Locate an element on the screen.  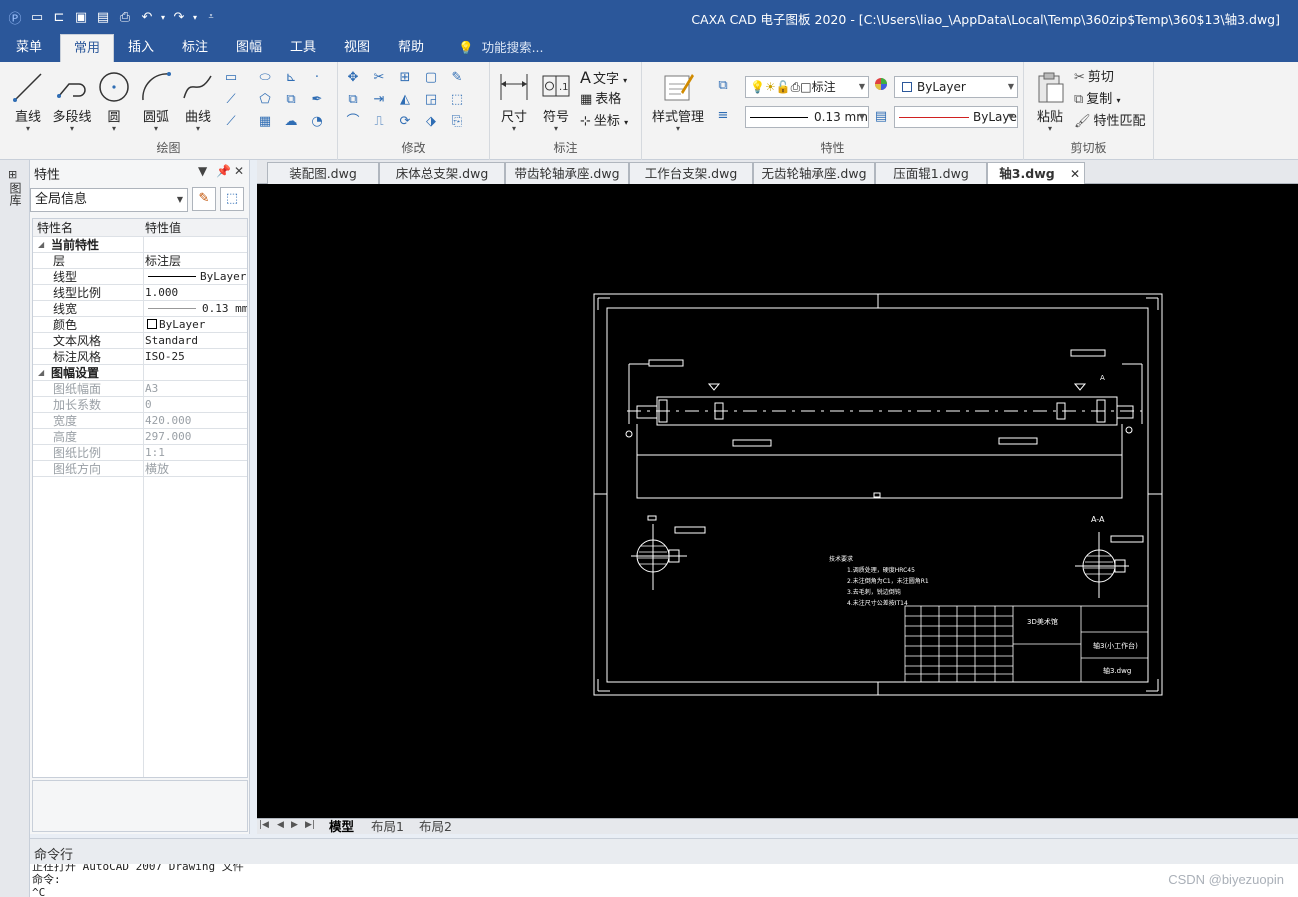
doc-tab: 床体总支架.dwg is located at coordinates (442, 173).